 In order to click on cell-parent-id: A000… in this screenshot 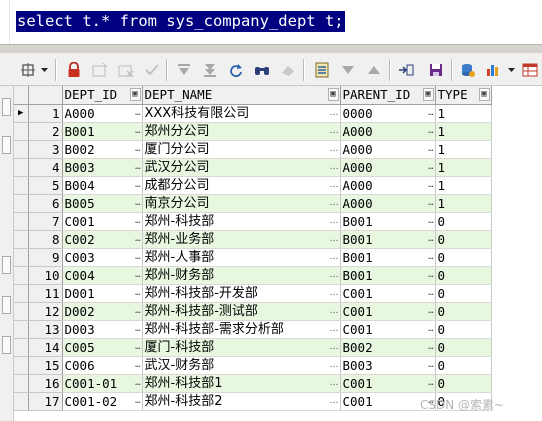, I will do `click(388, 149)`.